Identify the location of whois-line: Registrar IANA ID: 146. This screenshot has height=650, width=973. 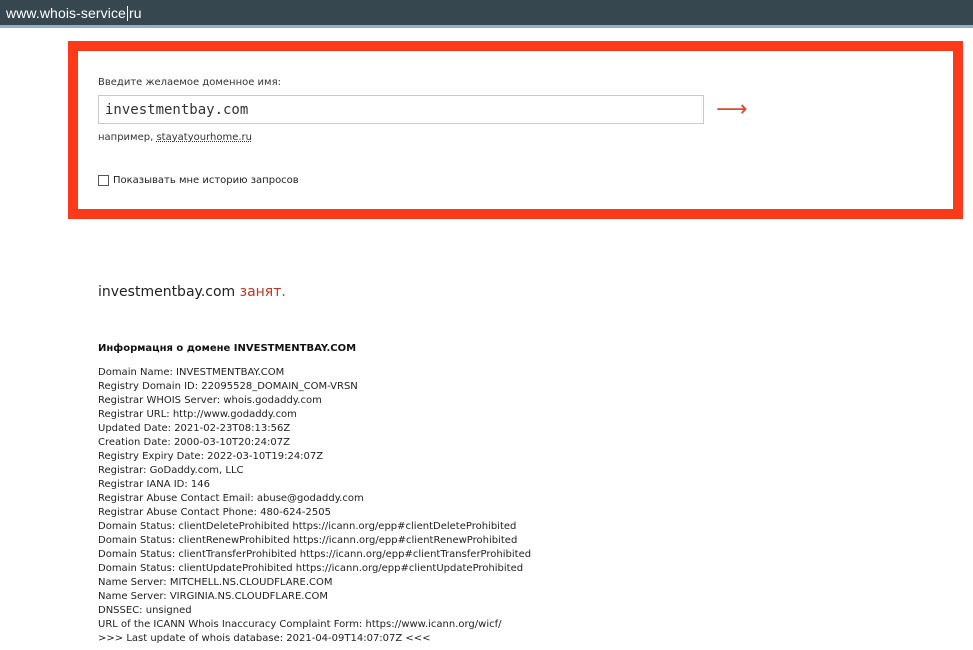
(154, 484).